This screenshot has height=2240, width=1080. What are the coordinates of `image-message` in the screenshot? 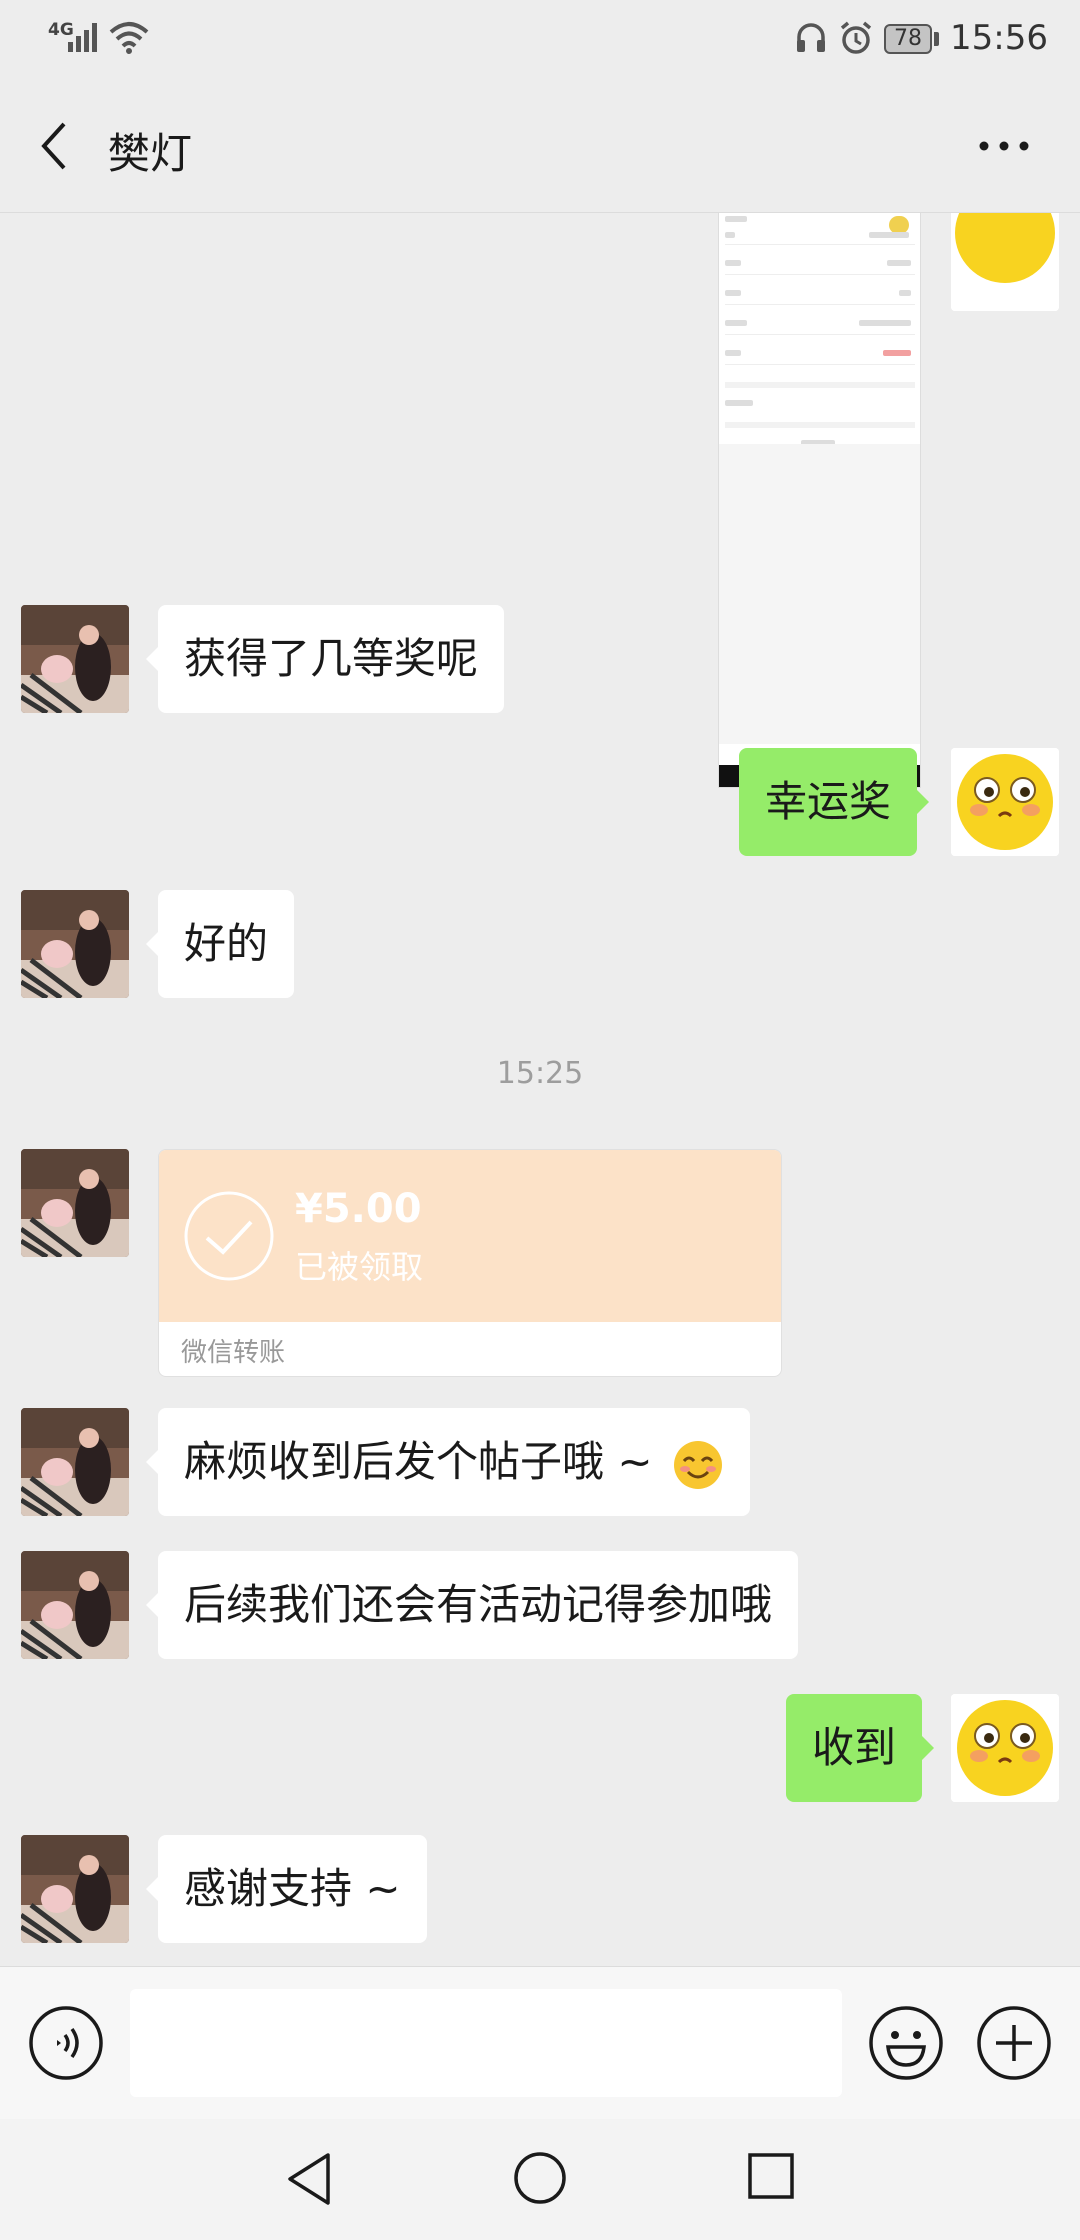 It's located at (819, 500).